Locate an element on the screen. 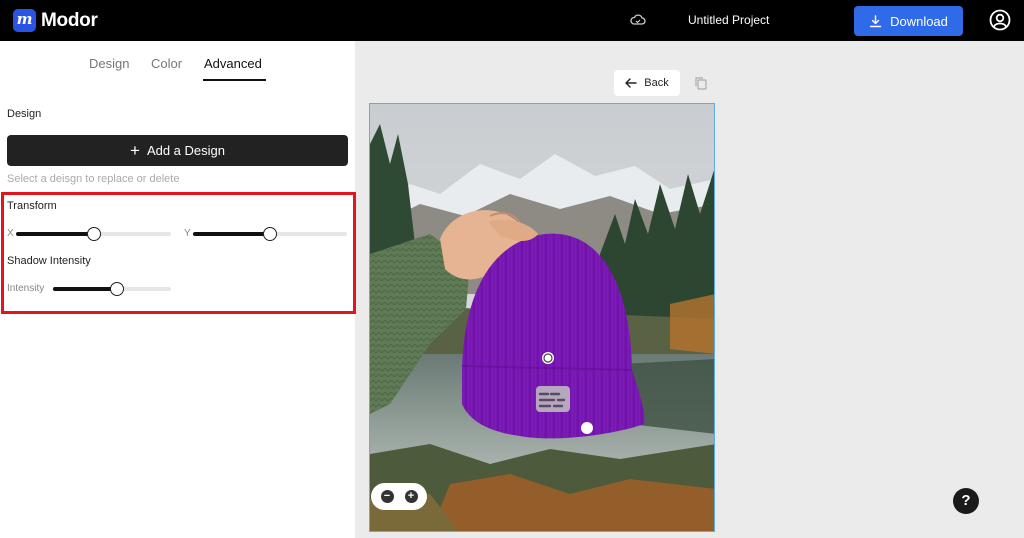 The image size is (1024, 538). download-label: Download is located at coordinates (919, 21).